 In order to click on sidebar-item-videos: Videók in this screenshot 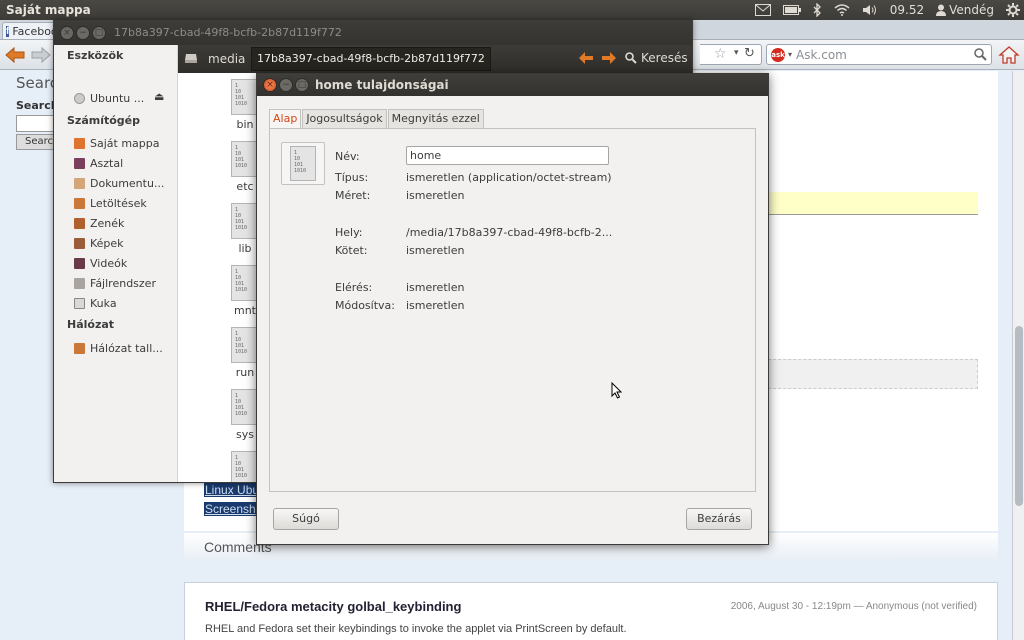, I will do `click(125, 263)`.